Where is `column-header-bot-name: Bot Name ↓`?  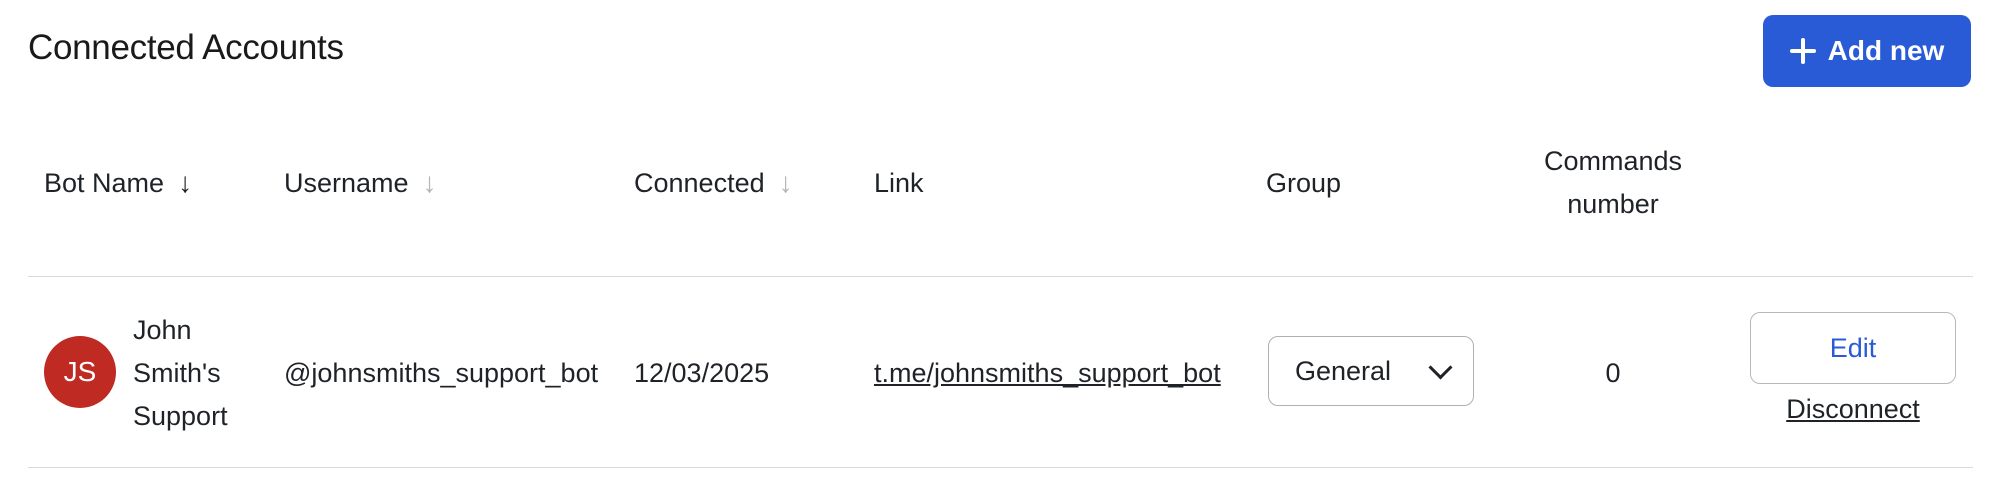 column-header-bot-name: Bot Name ↓ is located at coordinates (118, 183).